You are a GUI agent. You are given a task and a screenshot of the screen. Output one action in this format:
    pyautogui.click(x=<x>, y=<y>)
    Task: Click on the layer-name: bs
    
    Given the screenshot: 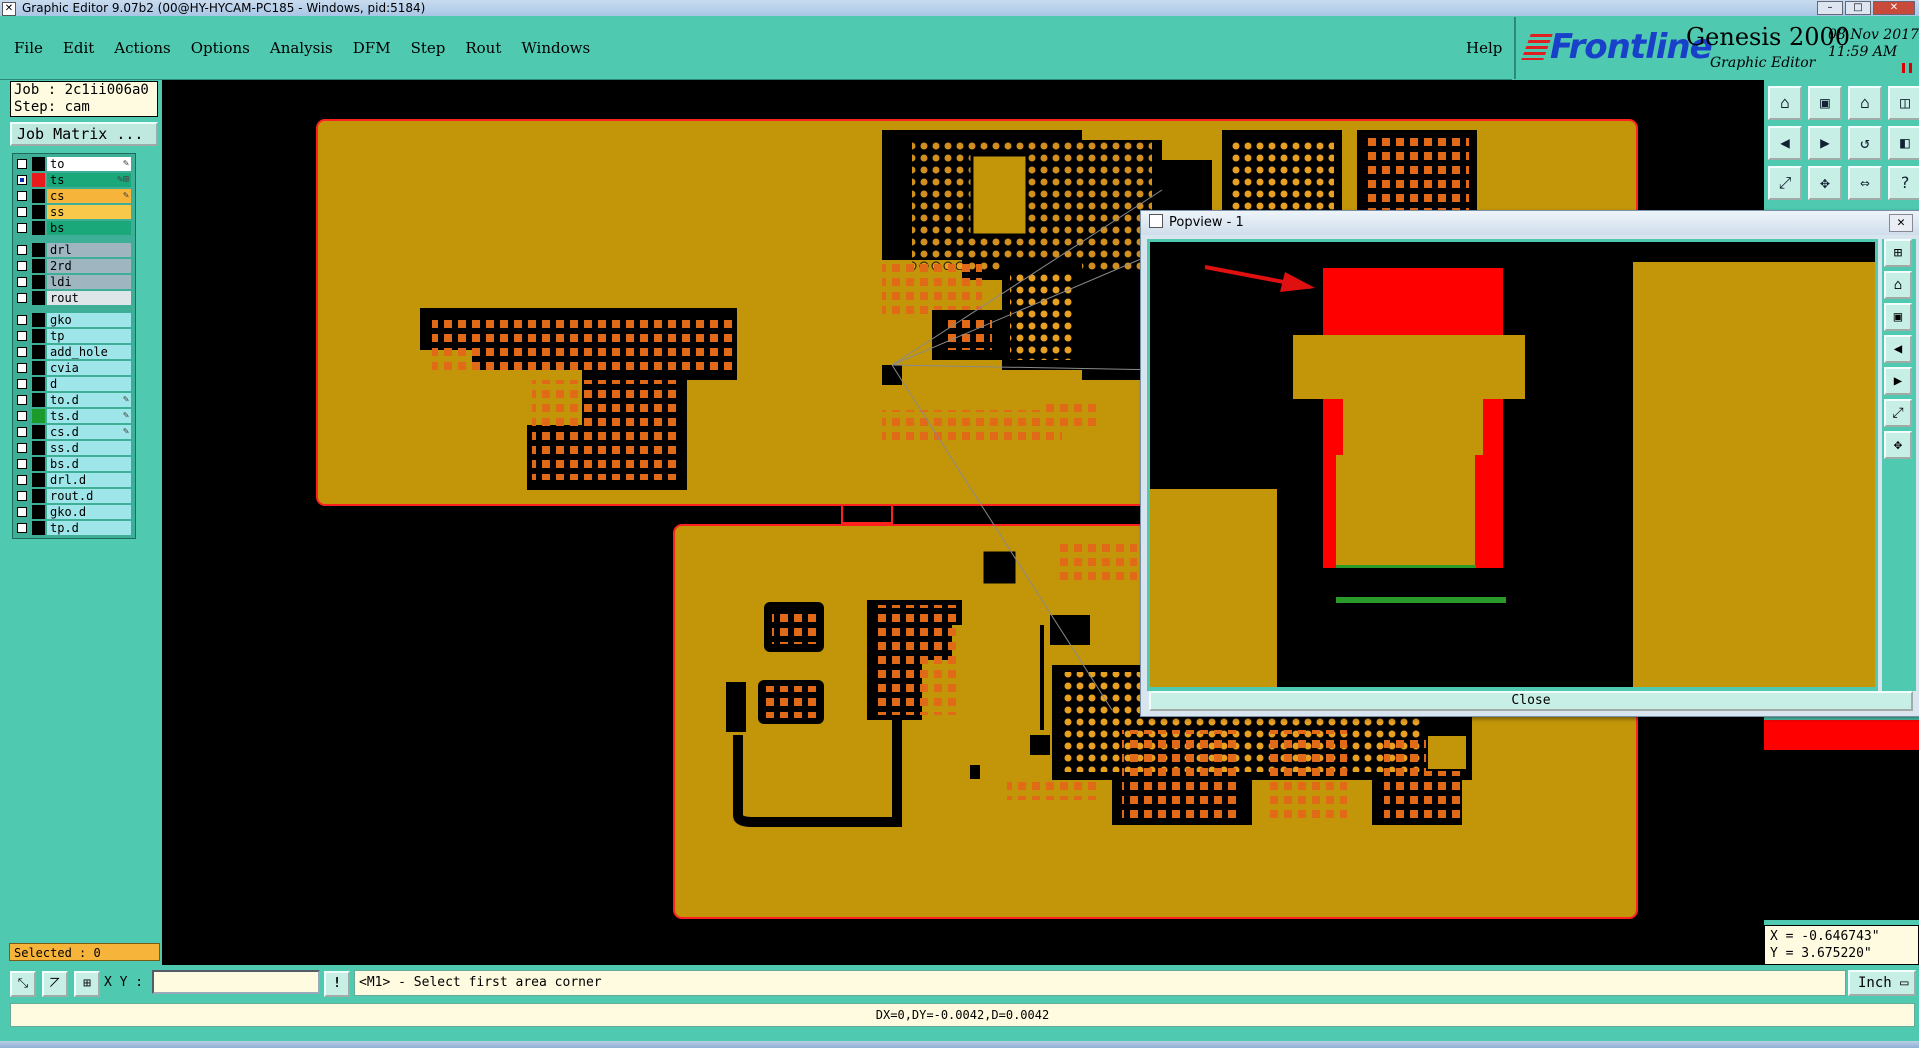 What is the action you would take?
    pyautogui.click(x=89, y=228)
    